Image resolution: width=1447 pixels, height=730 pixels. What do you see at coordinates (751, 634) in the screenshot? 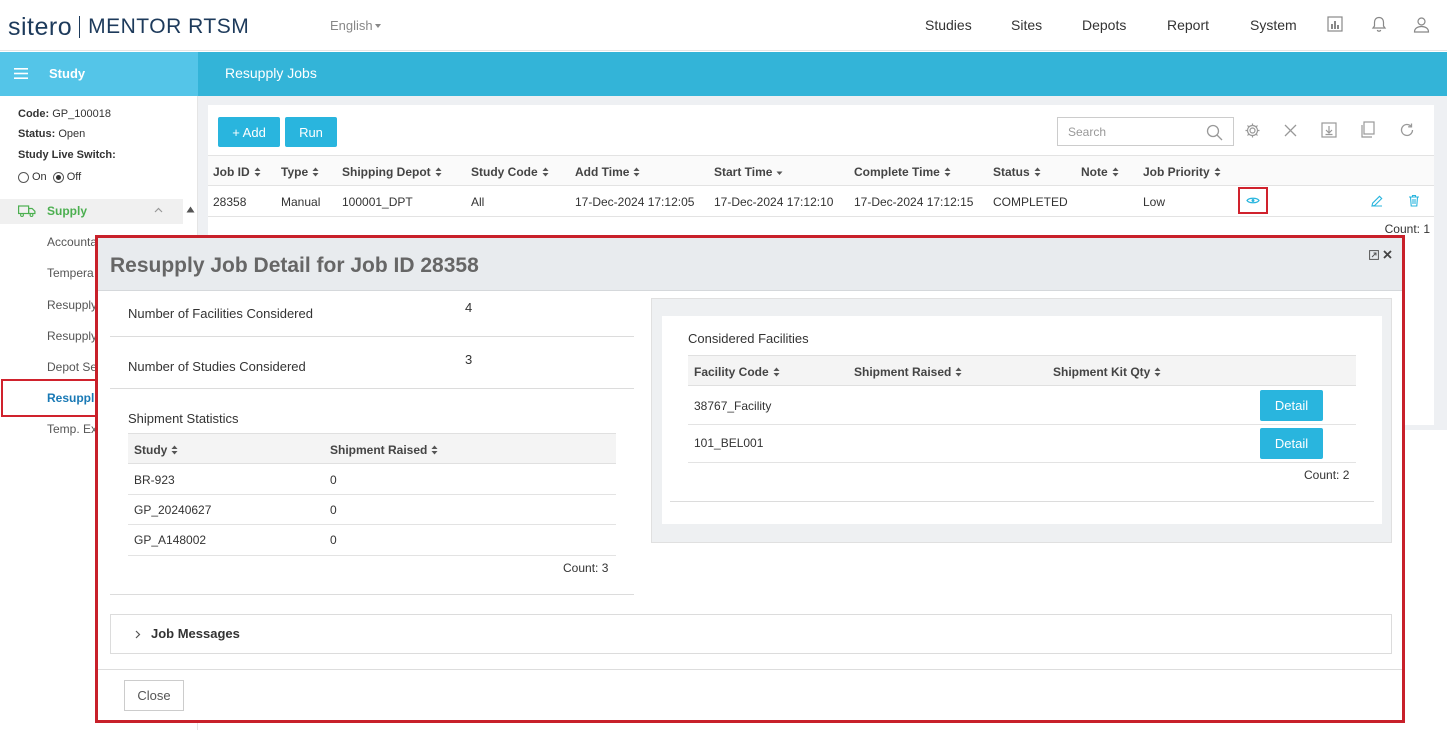
I see `job-messages-accordion: Job Messages` at bounding box center [751, 634].